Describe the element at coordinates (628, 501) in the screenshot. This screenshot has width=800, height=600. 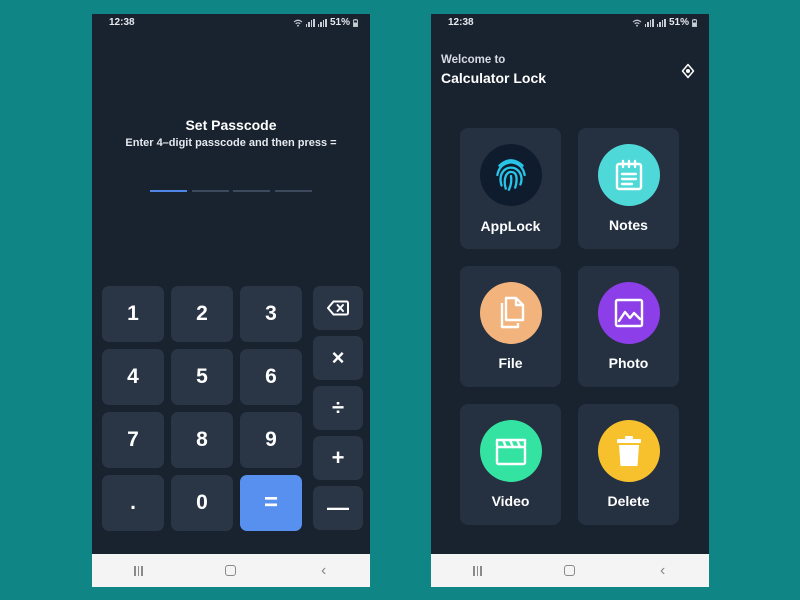
I see `tile-label: Delete` at that location.